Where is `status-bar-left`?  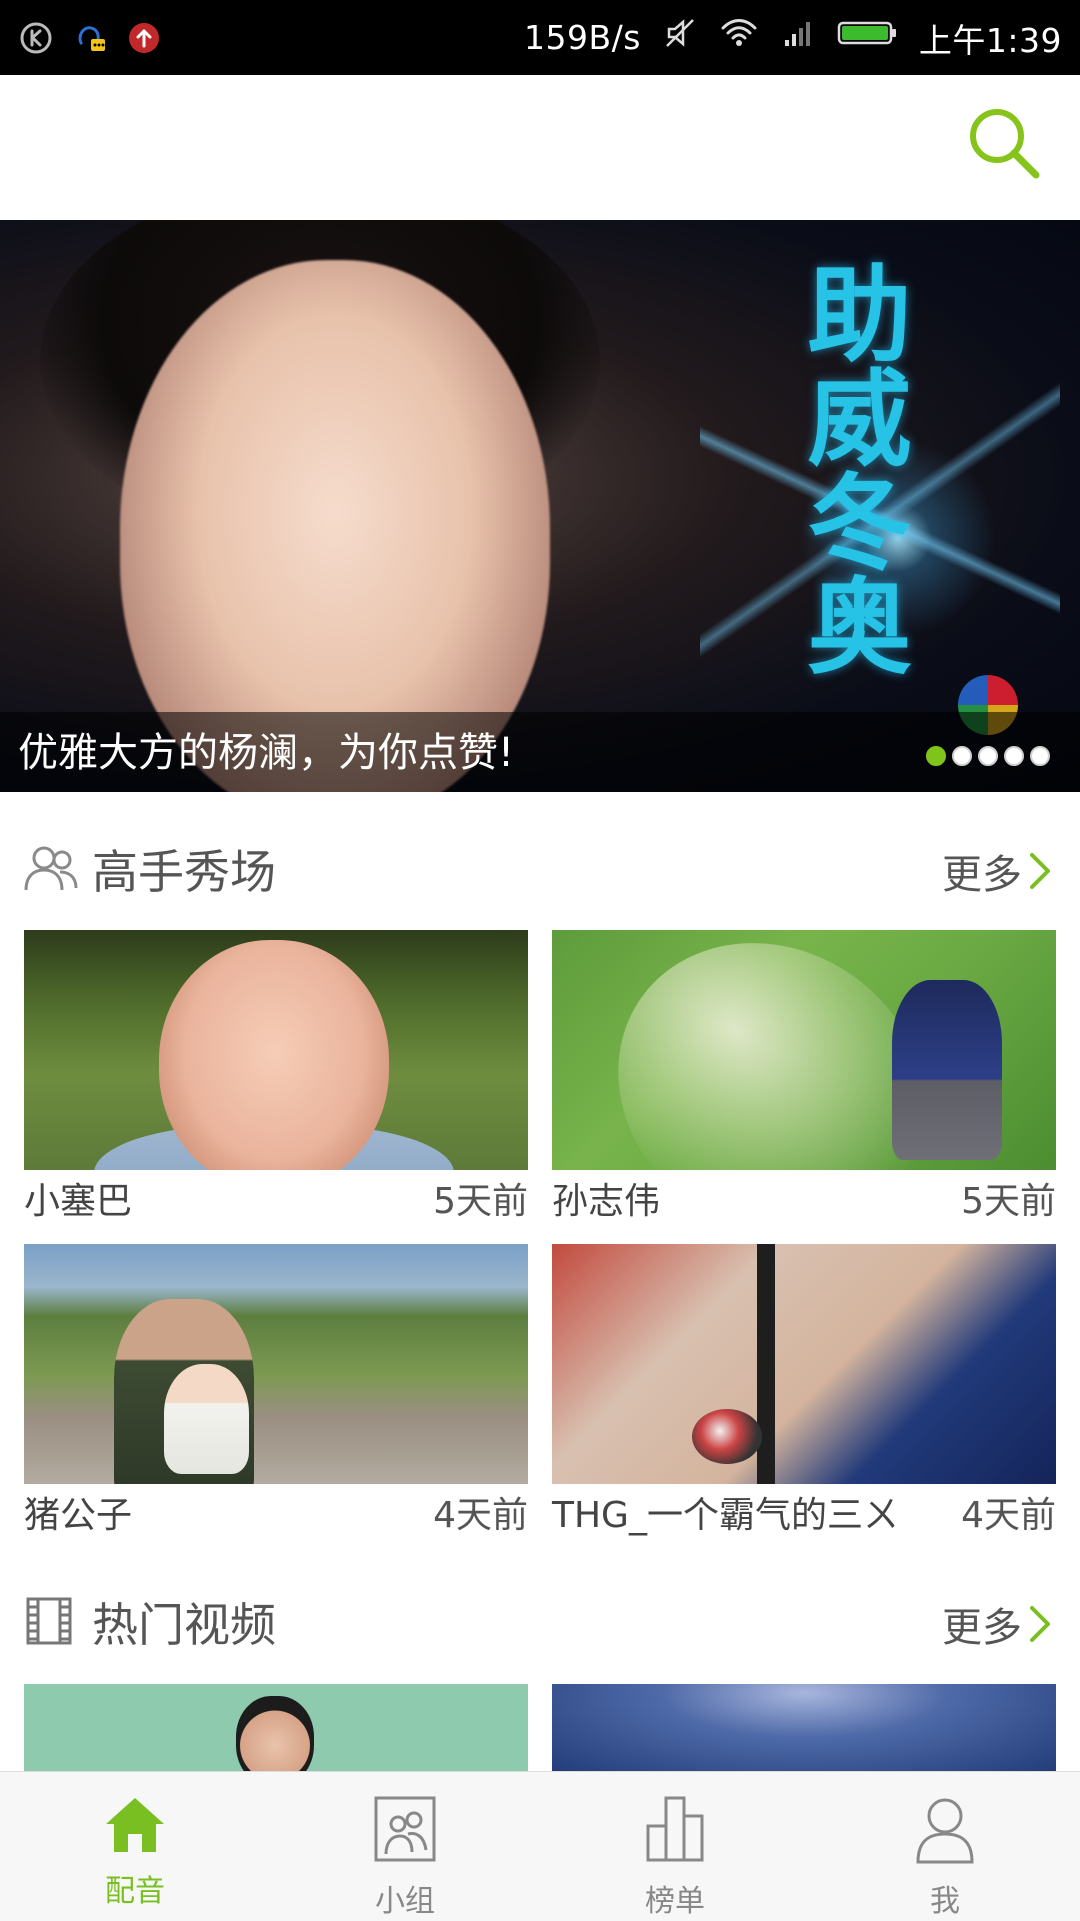 status-bar-left is located at coordinates (81, 38).